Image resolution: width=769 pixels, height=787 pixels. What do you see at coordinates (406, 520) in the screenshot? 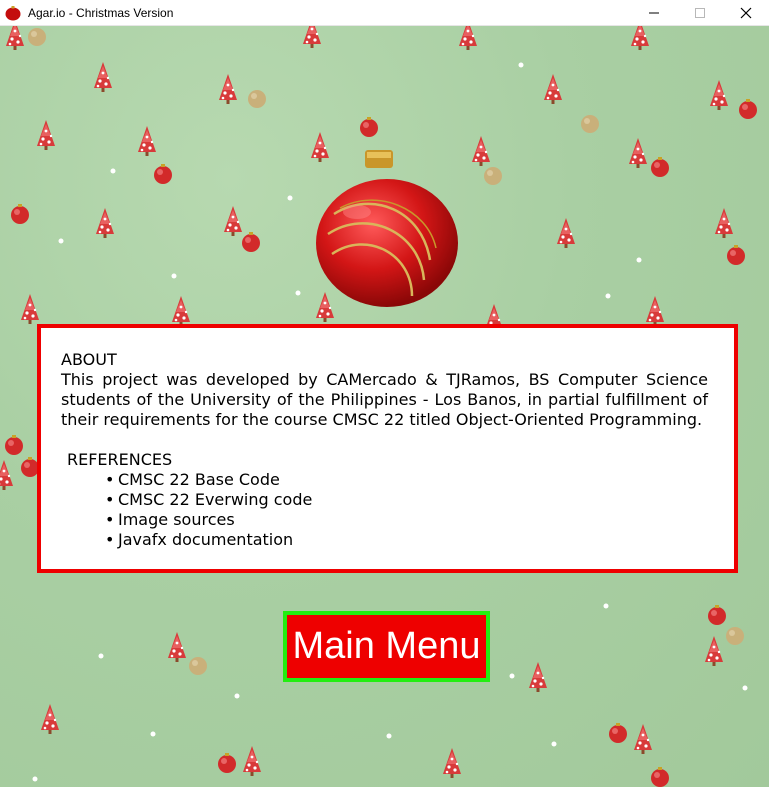
I see `list-item: • Image sources` at bounding box center [406, 520].